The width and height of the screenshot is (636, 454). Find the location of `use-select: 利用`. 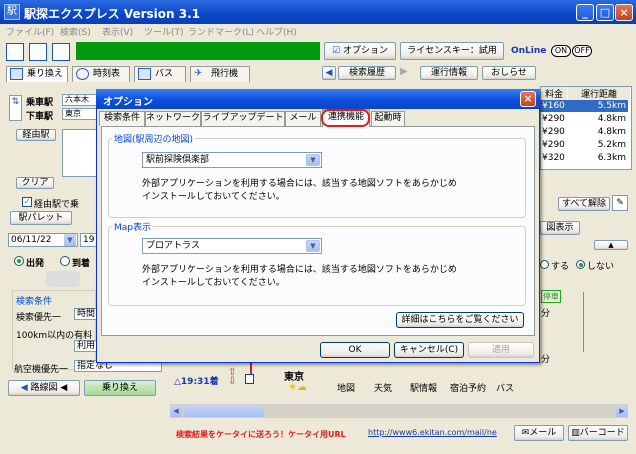

use-select: 利用 is located at coordinates (86, 346).